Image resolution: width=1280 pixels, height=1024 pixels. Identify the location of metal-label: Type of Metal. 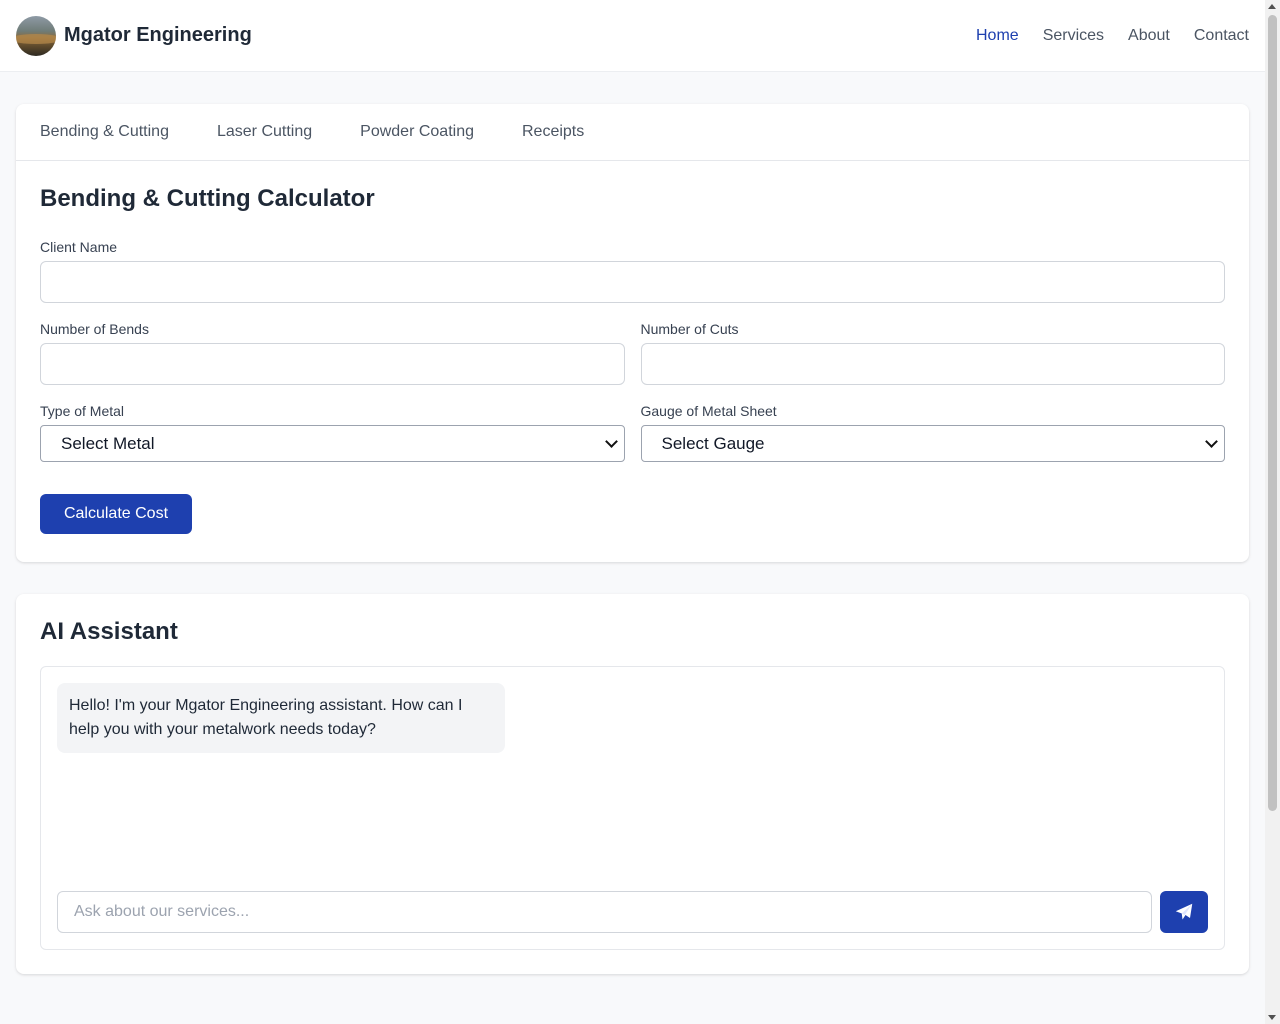
(82, 411).